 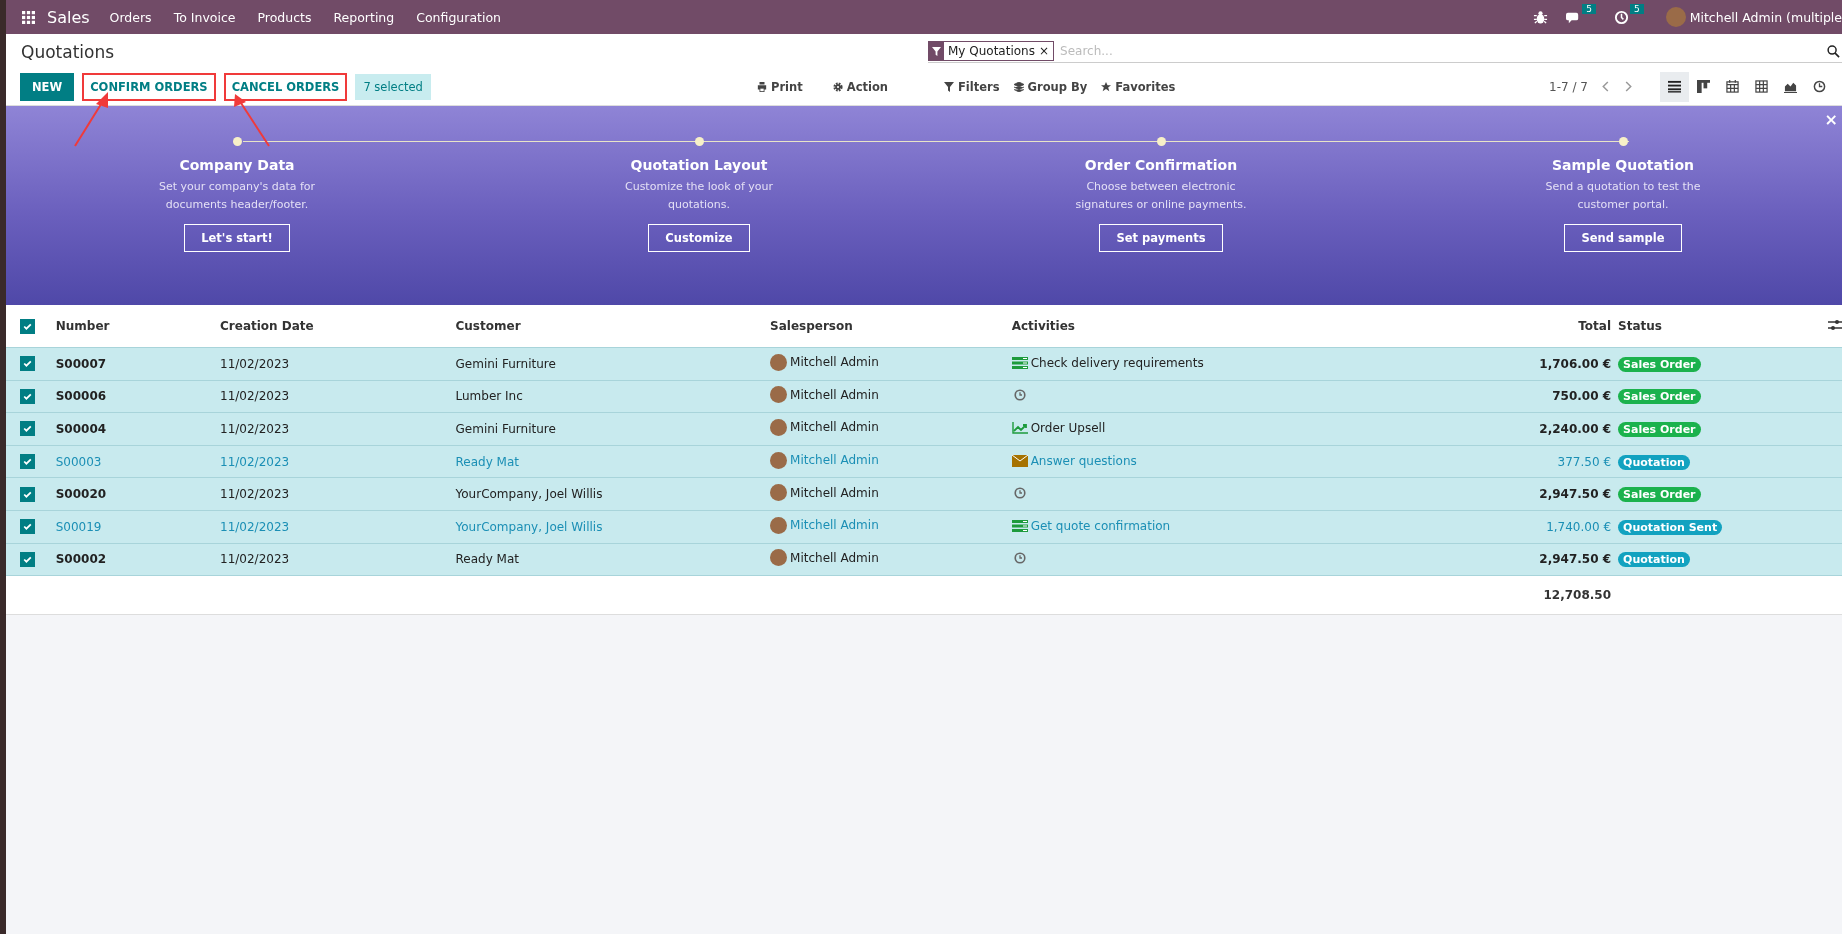 I want to click on menu-item: Orders, so click(x=130, y=17).